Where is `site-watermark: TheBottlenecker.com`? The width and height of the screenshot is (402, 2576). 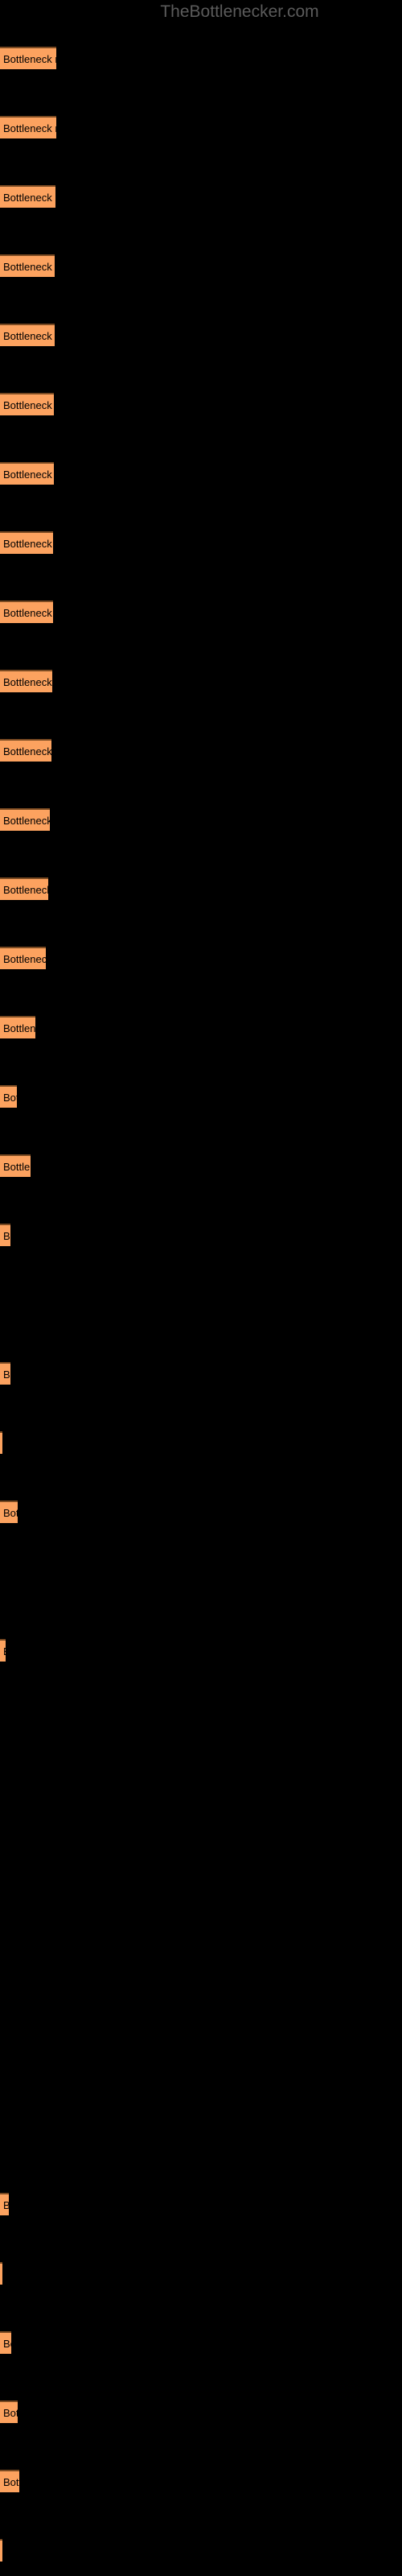 site-watermark: TheBottlenecker.com is located at coordinates (239, 11).